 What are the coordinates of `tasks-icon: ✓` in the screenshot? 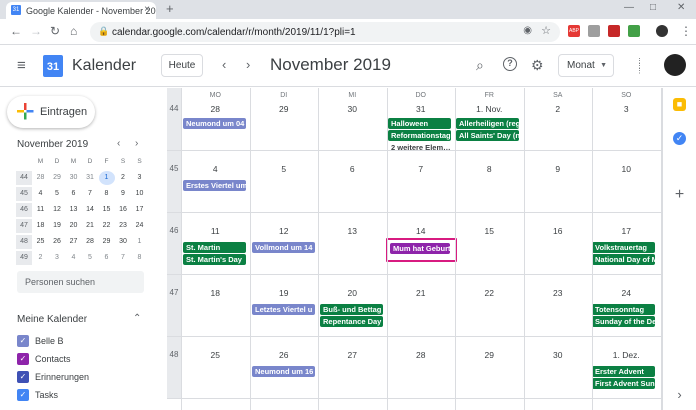 It's located at (679, 138).